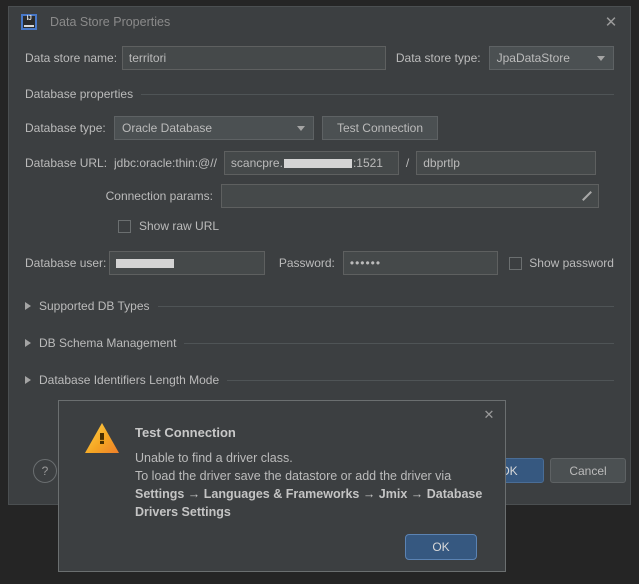 This screenshot has width=639, height=584. I want to click on database-type-value: Oracle Database, so click(167, 128).